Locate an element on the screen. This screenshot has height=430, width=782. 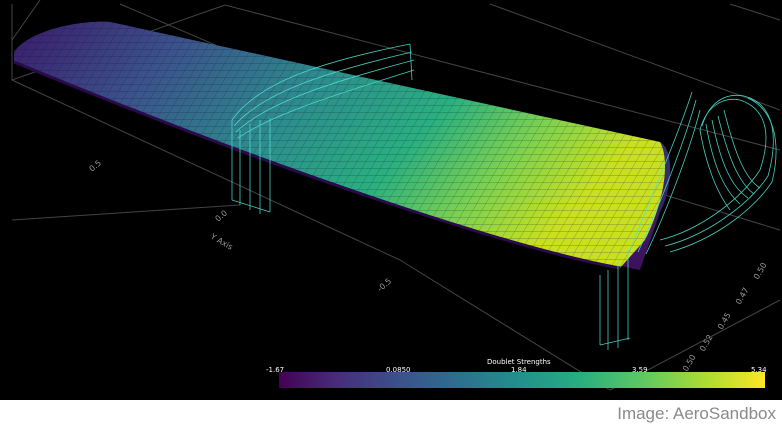
colorbar-gradient is located at coordinates (522, 380).